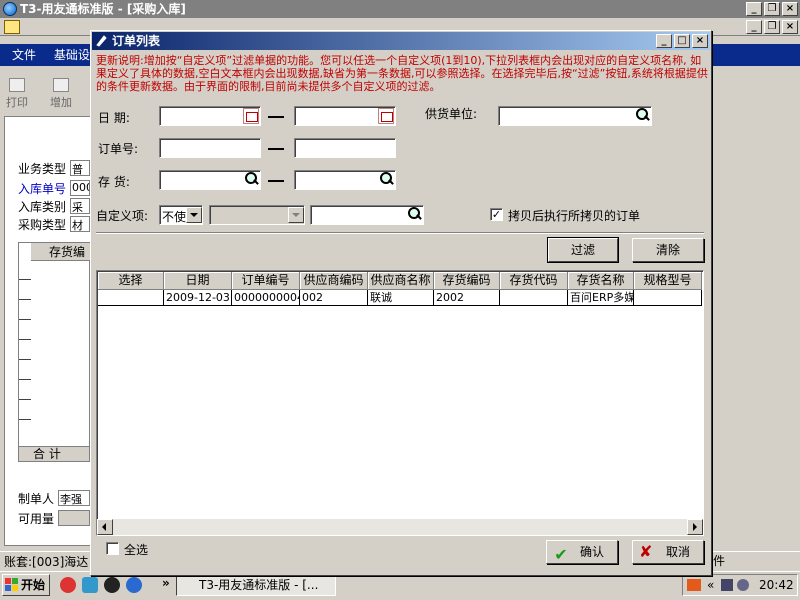  I want to click on column-header: 供应商名称, so click(401, 281).